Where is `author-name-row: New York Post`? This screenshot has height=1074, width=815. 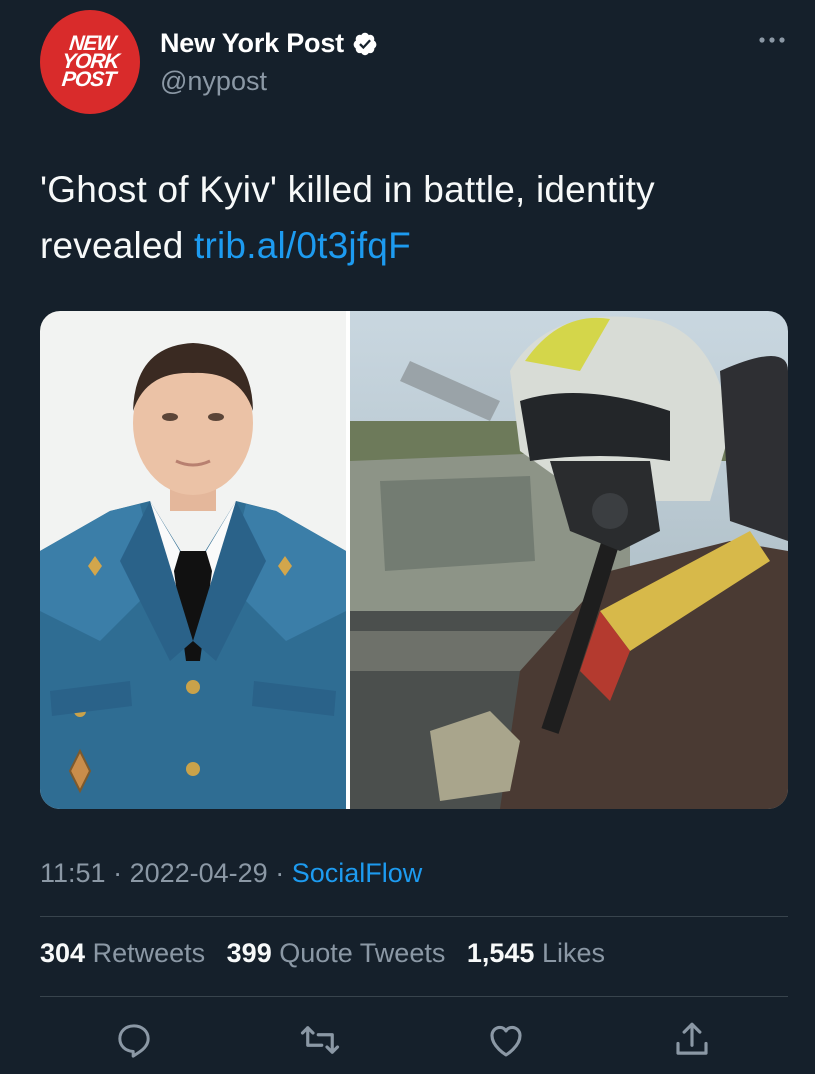 author-name-row: New York Post is located at coordinates (269, 43).